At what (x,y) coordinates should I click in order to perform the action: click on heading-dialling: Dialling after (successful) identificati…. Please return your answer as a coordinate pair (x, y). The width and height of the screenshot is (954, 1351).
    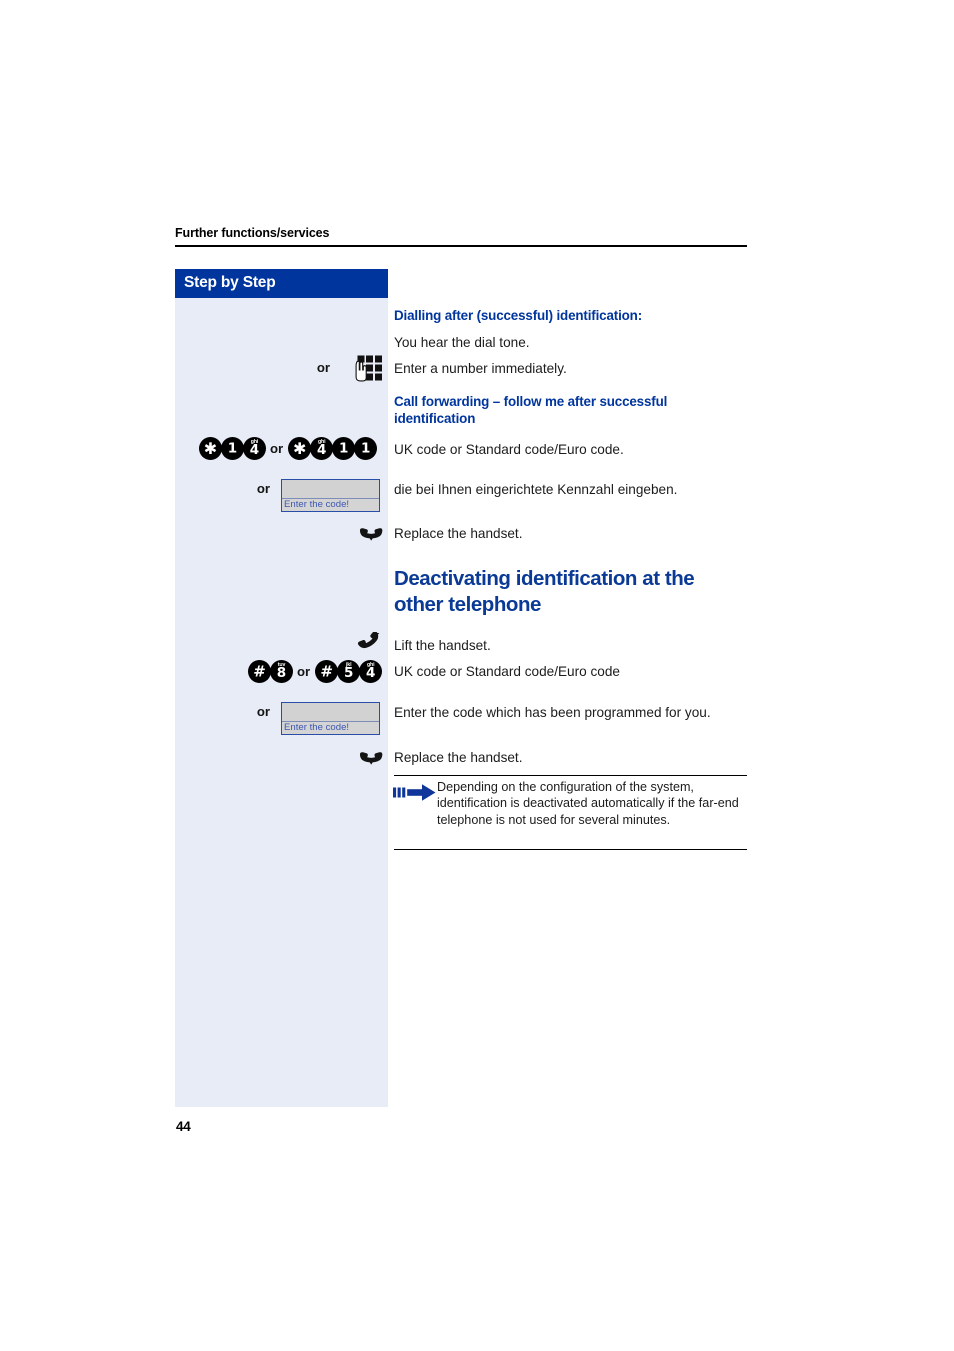
    Looking at the image, I should click on (518, 315).